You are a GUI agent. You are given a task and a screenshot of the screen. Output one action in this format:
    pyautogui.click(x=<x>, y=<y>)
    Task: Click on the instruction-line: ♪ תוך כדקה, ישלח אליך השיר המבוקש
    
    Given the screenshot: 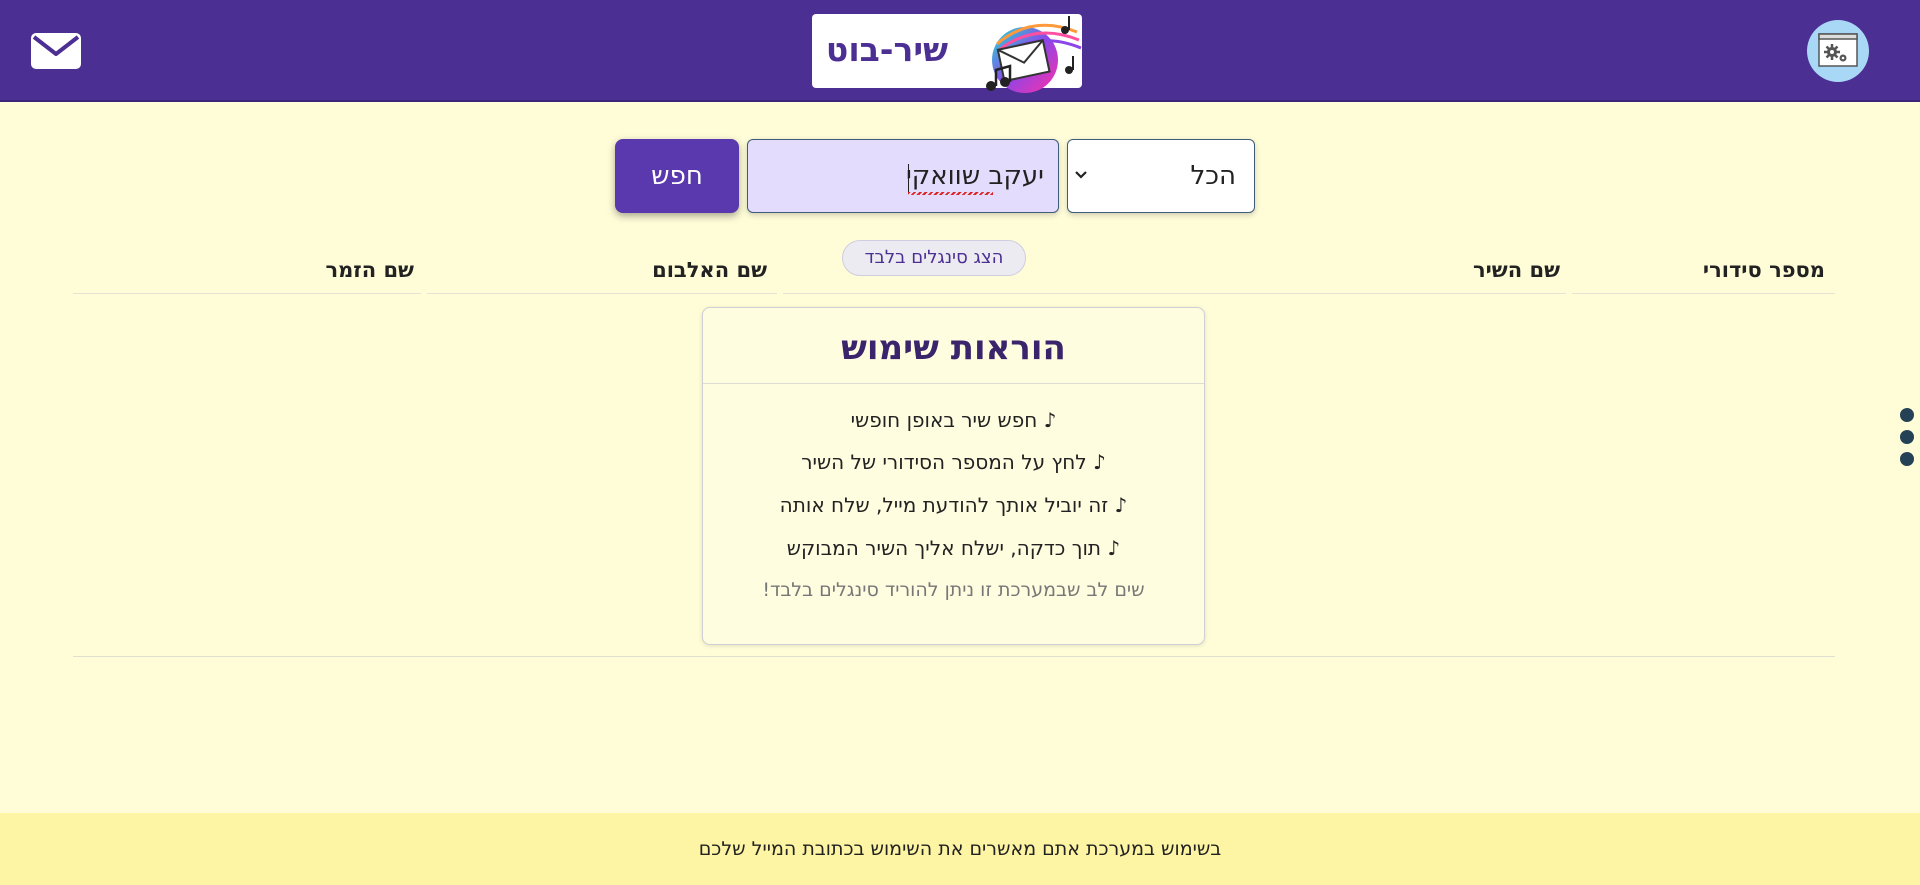 What is the action you would take?
    pyautogui.click(x=953, y=548)
    